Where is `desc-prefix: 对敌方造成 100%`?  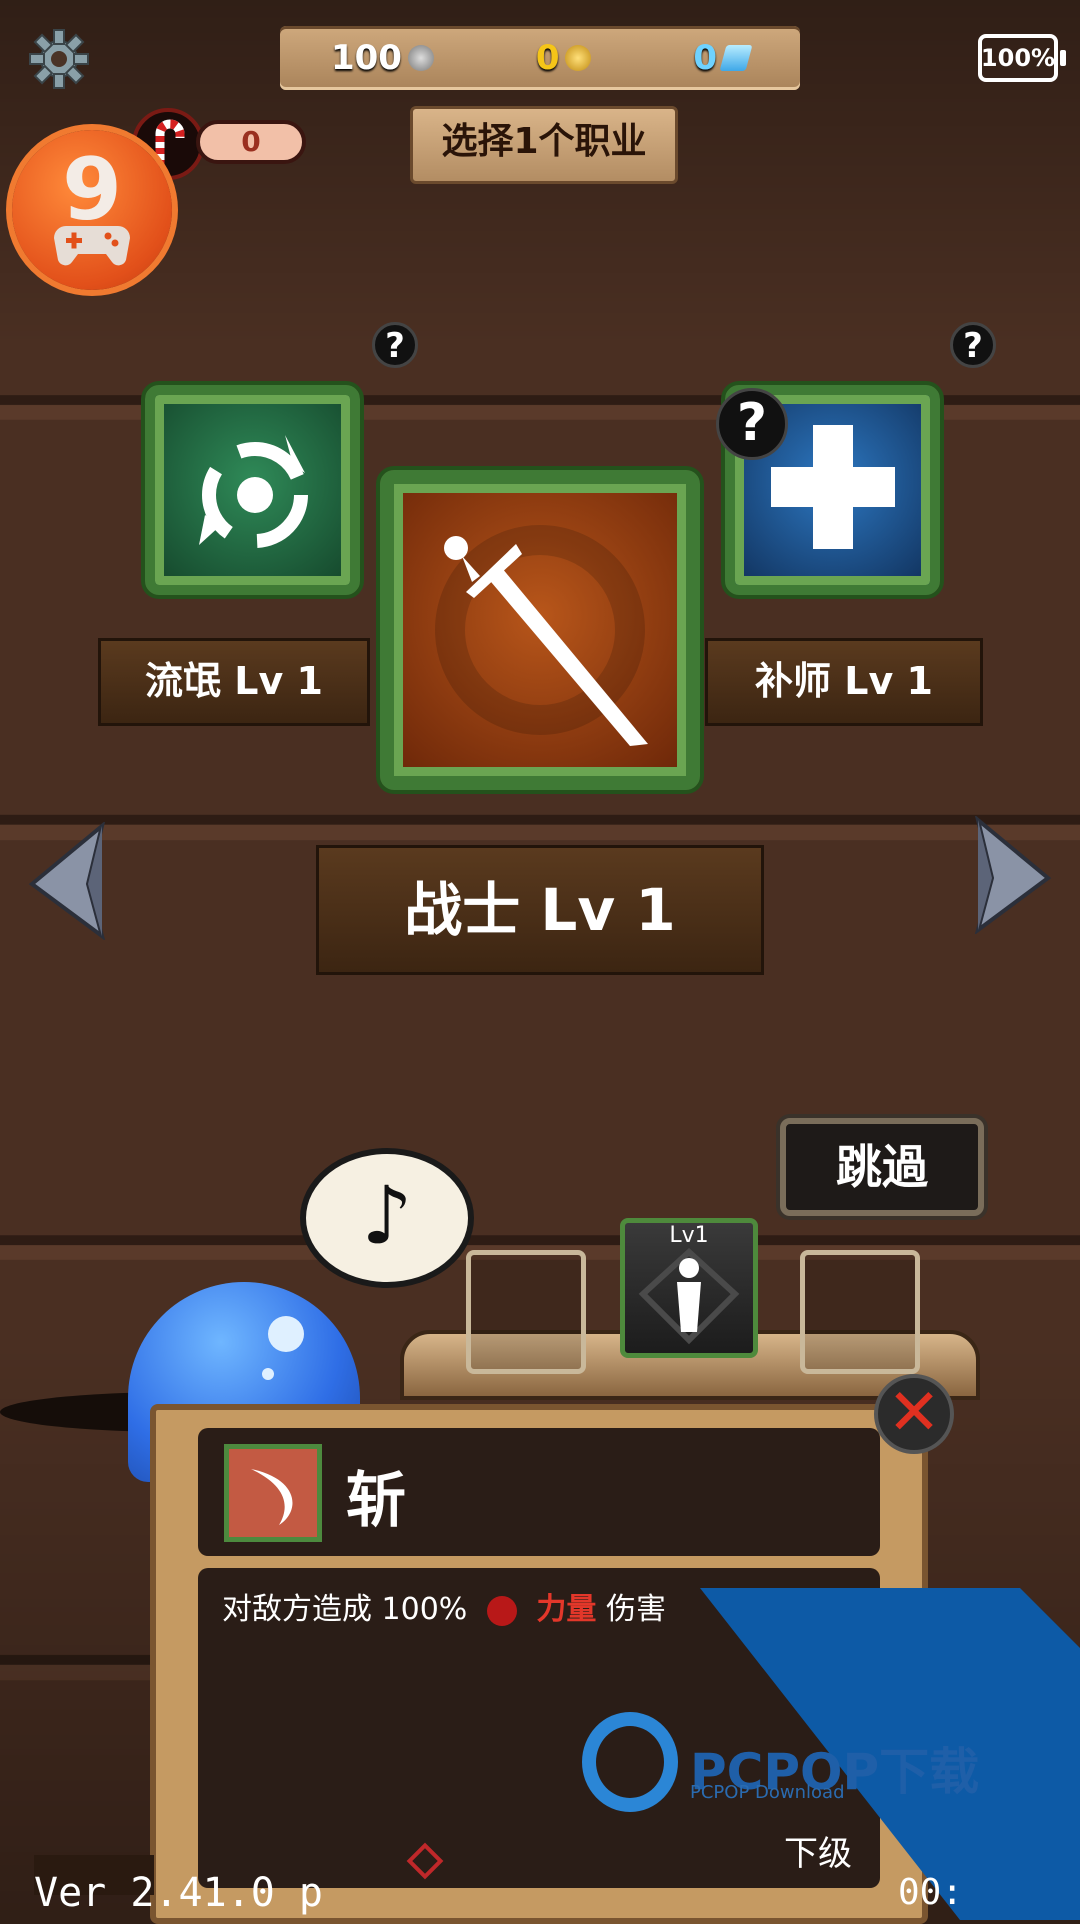
desc-prefix: 对敌方造成 100% is located at coordinates (345, 1609).